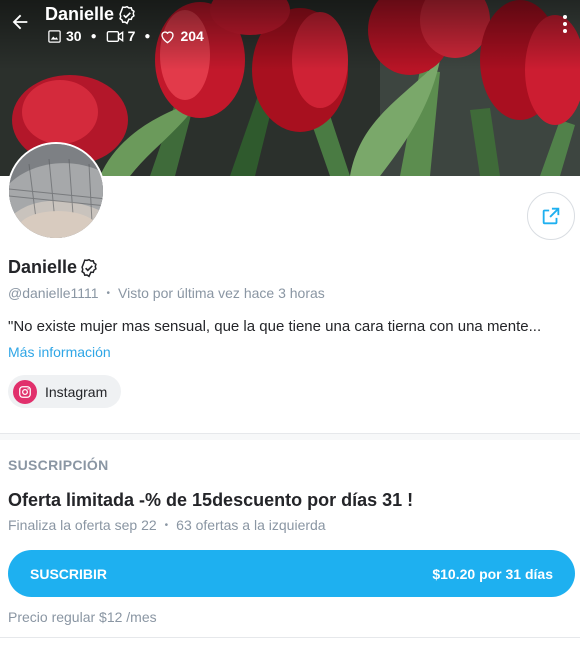 The width and height of the screenshot is (580, 647). I want to click on avatar, so click(56, 191).